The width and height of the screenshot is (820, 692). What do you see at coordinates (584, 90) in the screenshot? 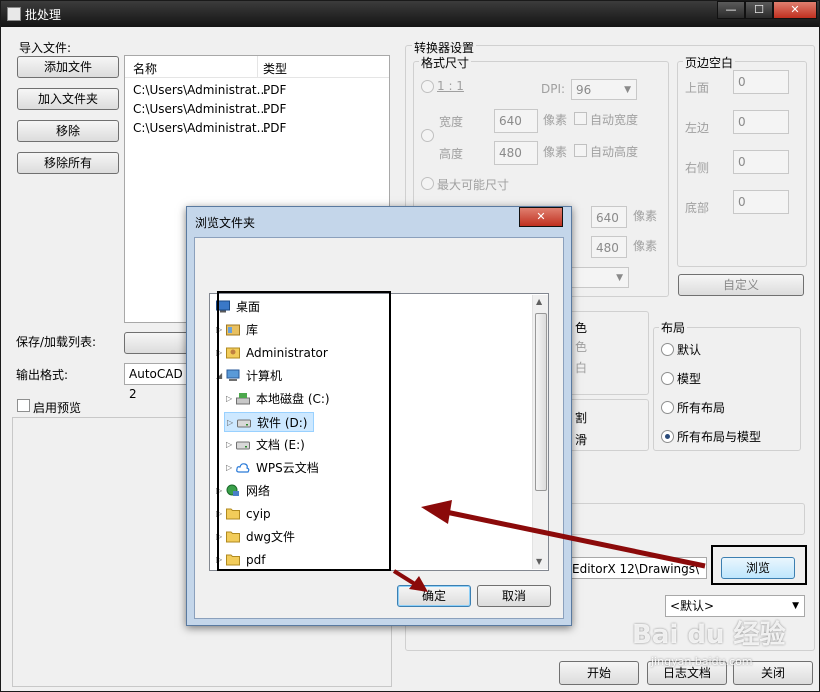
I see `dpi-value: 96` at bounding box center [584, 90].